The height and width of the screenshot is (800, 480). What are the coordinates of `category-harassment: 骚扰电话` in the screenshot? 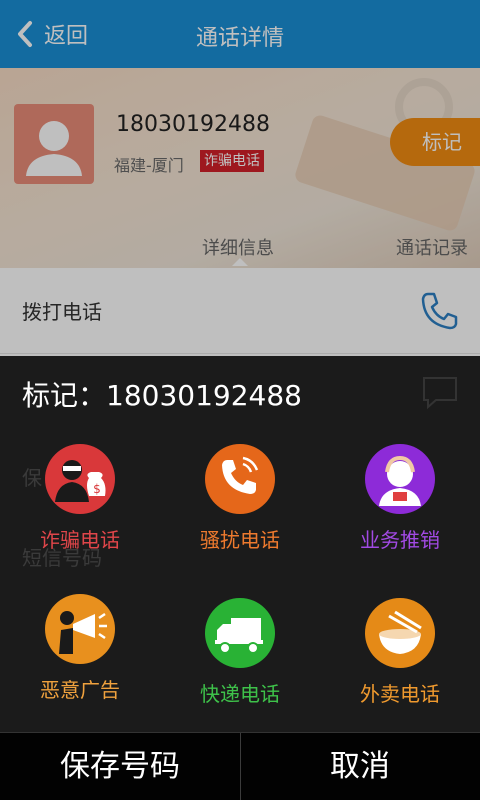 It's located at (240, 498).